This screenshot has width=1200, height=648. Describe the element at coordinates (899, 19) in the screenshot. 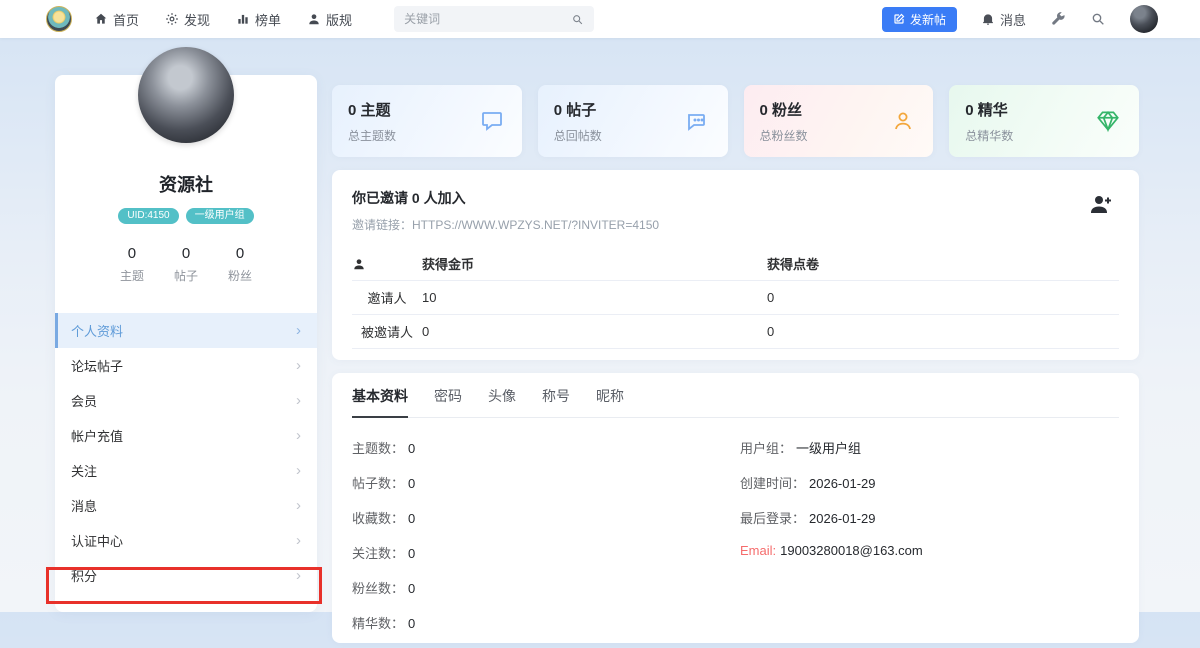

I see `edit-icon` at that location.